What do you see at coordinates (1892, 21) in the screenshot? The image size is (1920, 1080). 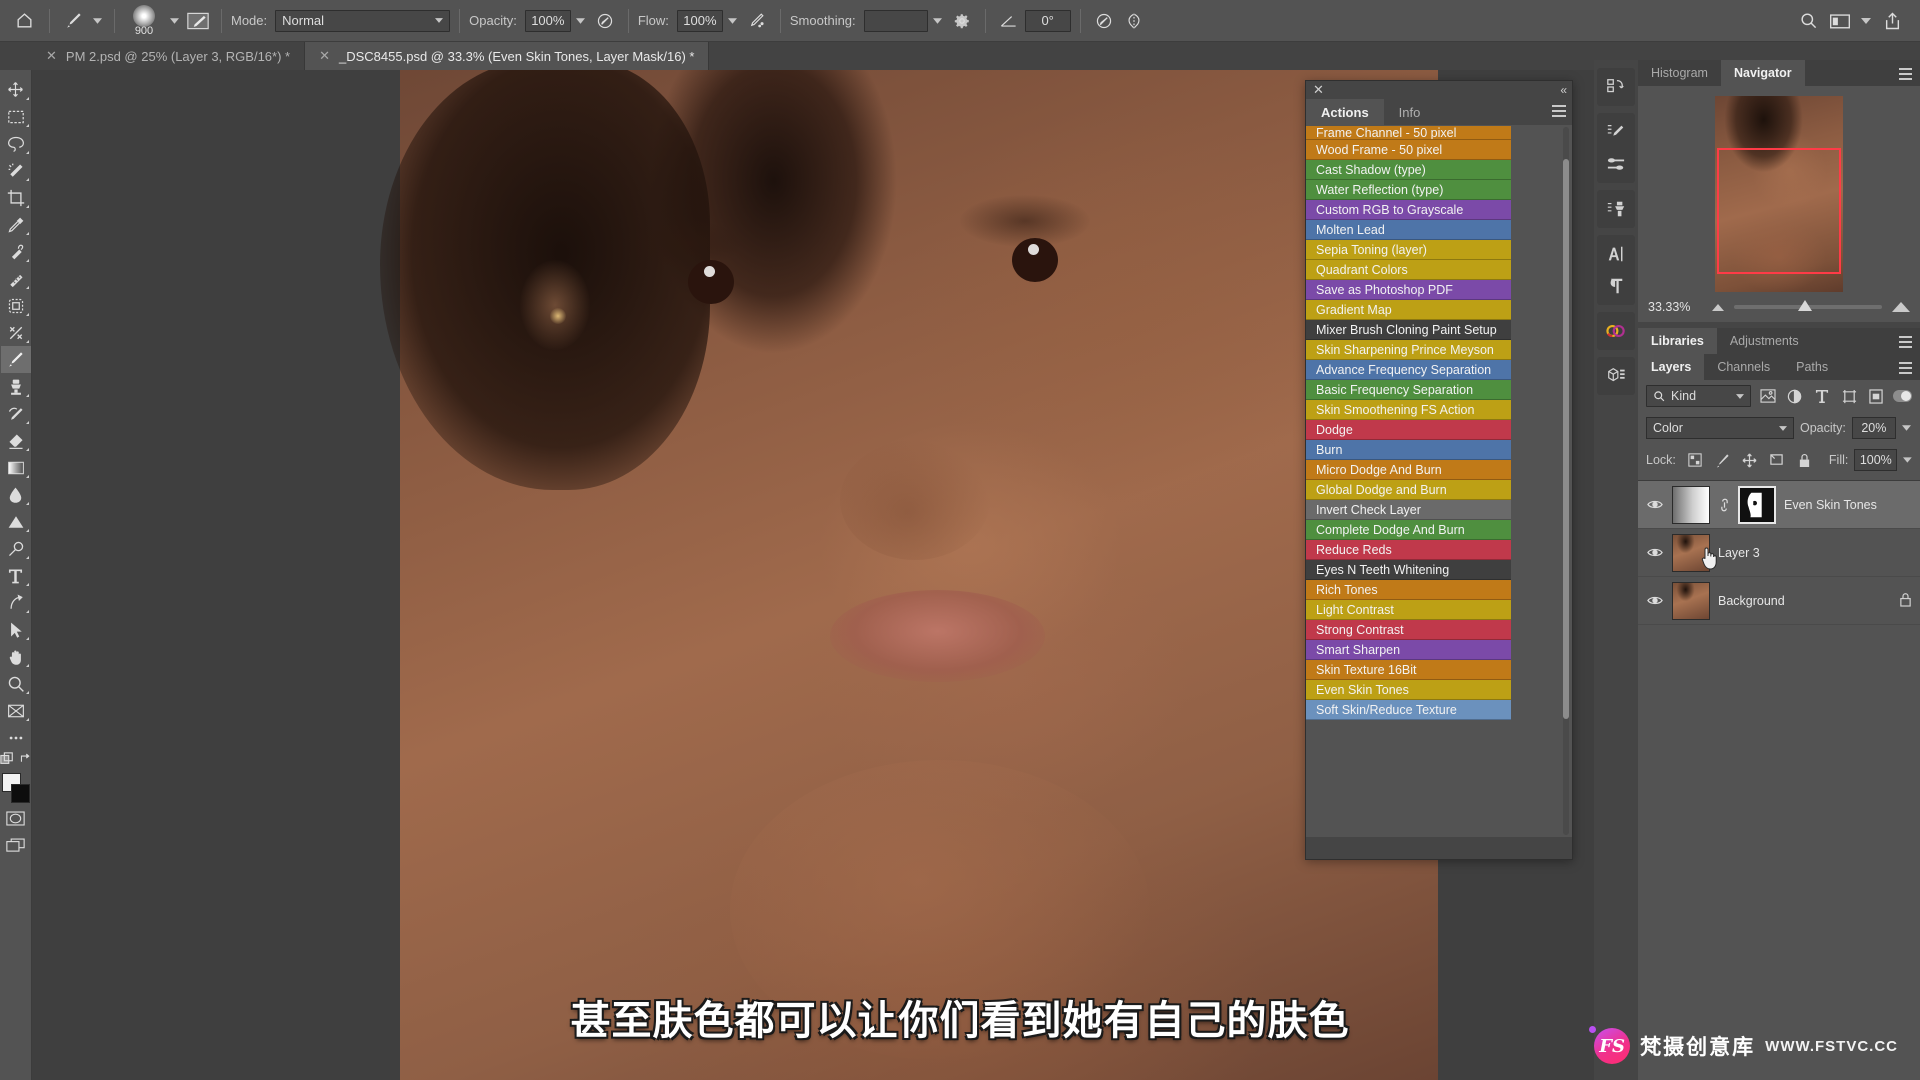 I see `share-icon` at bounding box center [1892, 21].